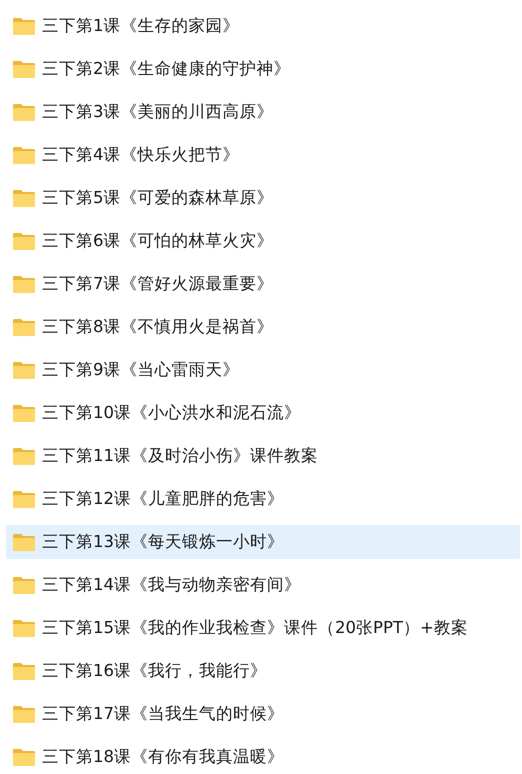 The width and height of the screenshot is (522, 774). Describe the element at coordinates (263, 542) in the screenshot. I see `folder-item: 三下第13课《每天锻炼一小时》` at that location.